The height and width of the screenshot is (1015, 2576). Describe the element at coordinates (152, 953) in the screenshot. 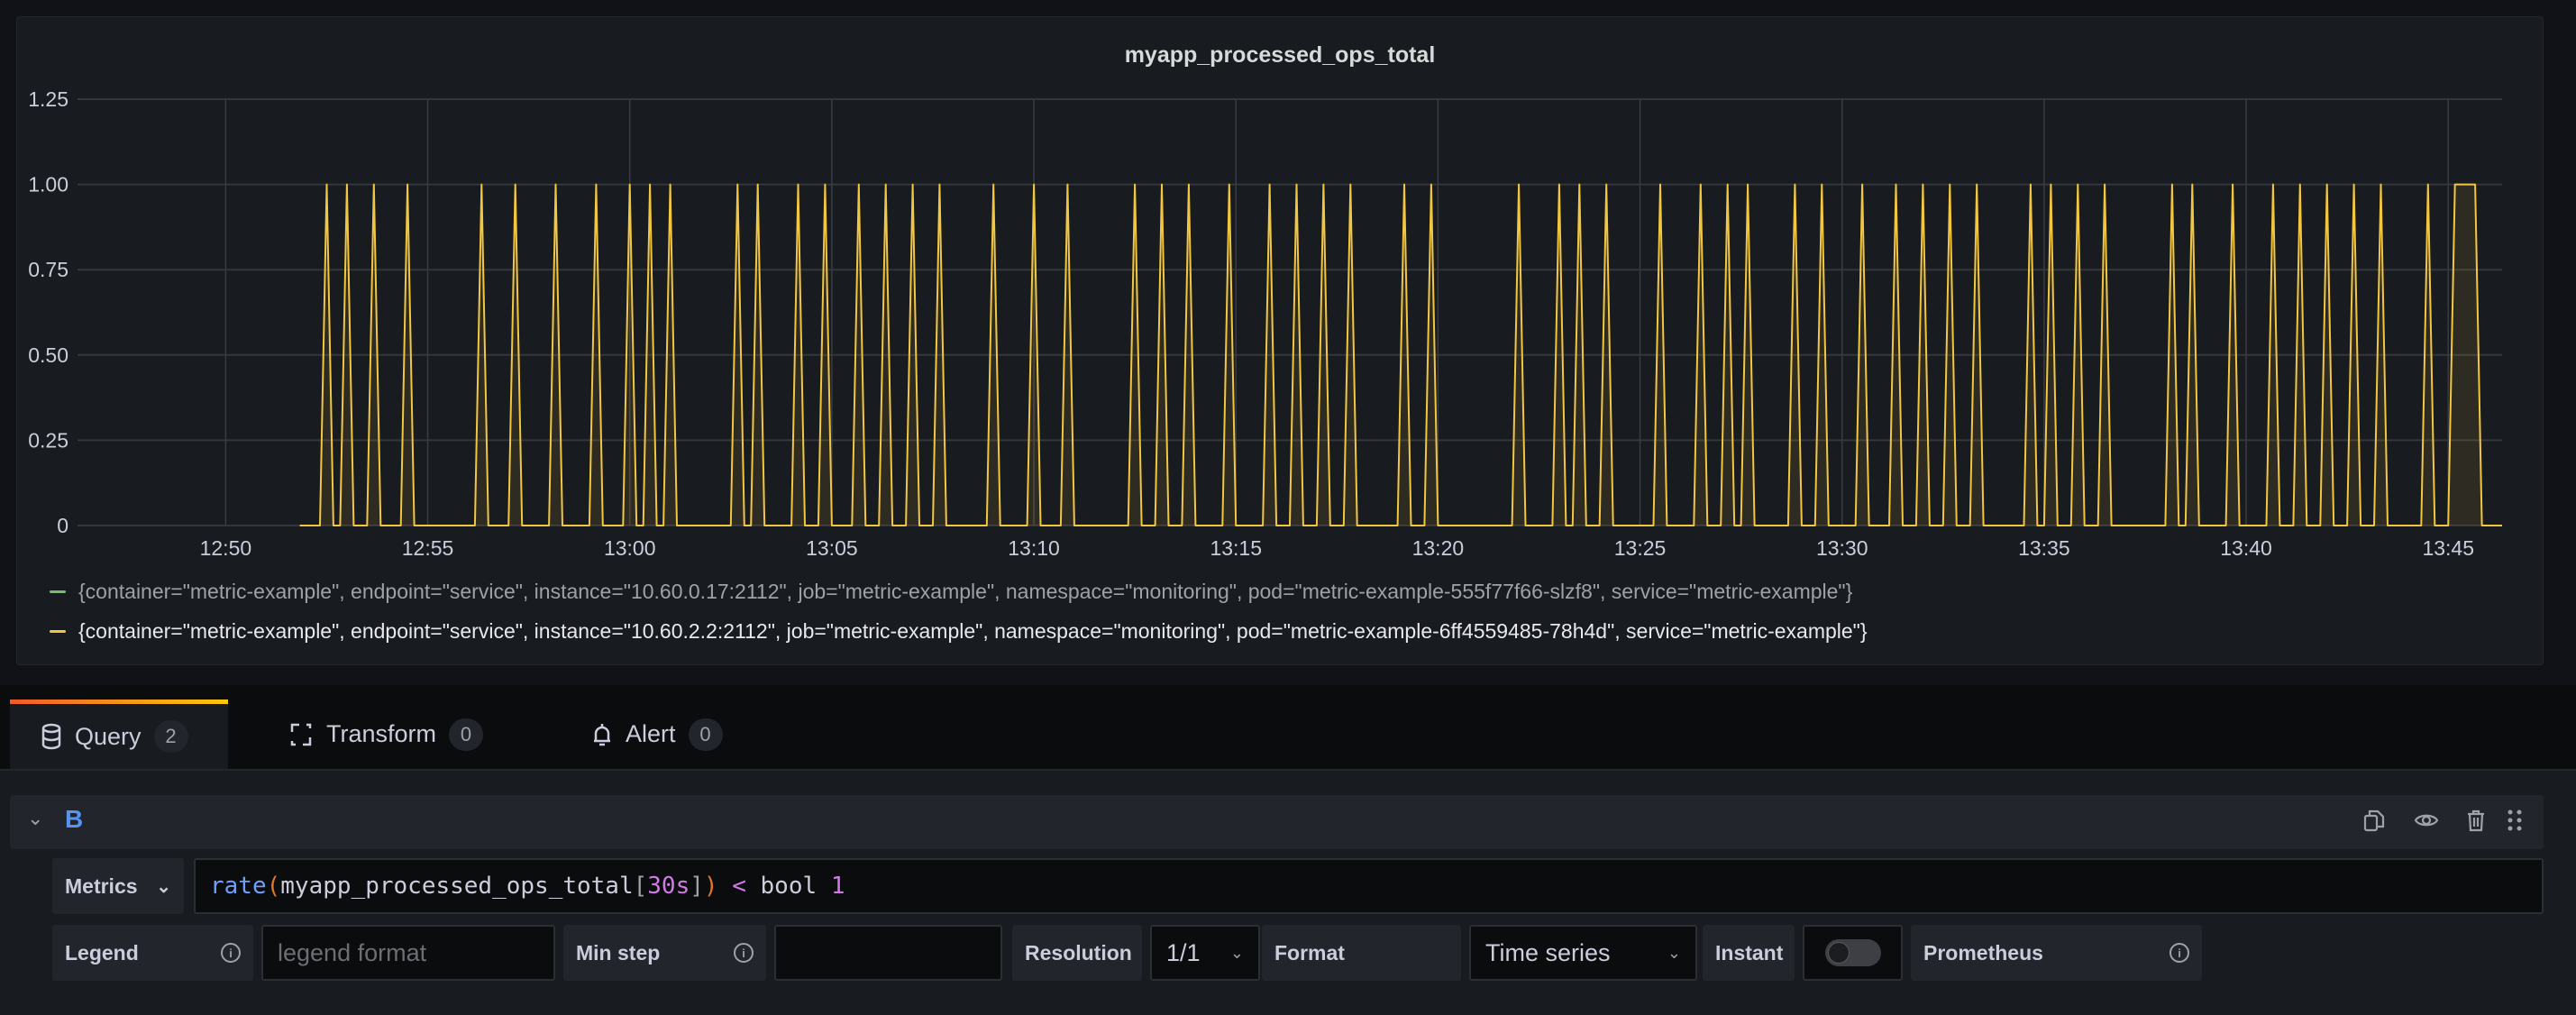

I see `legend-field-label: Legend i` at that location.